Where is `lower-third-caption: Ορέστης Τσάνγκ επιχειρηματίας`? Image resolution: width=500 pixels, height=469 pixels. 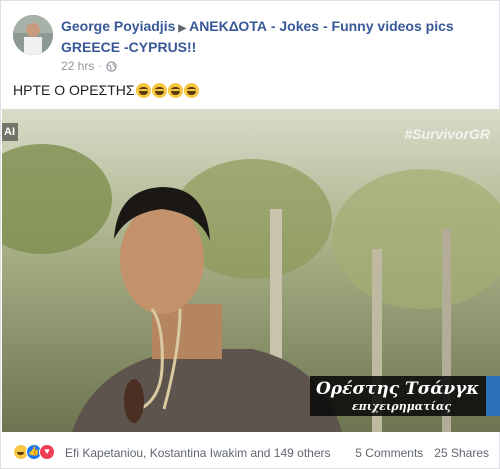
lower-third-caption: Ορέστης Τσάνγκ επιχειρηματίας is located at coordinates (405, 396).